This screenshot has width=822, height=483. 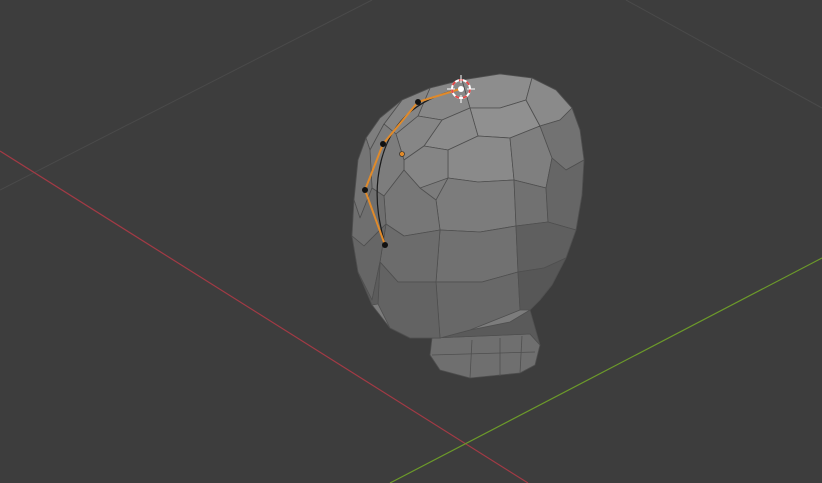 What do you see at coordinates (485, 356) in the screenshot?
I see `neck-face` at bounding box center [485, 356].